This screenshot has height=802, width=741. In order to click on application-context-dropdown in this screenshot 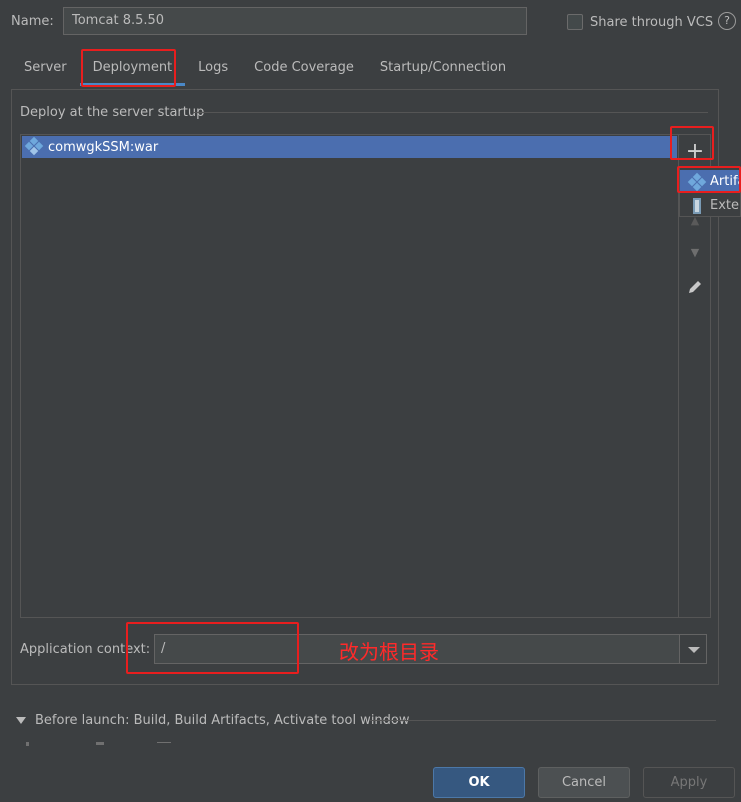, I will do `click(693, 649)`.